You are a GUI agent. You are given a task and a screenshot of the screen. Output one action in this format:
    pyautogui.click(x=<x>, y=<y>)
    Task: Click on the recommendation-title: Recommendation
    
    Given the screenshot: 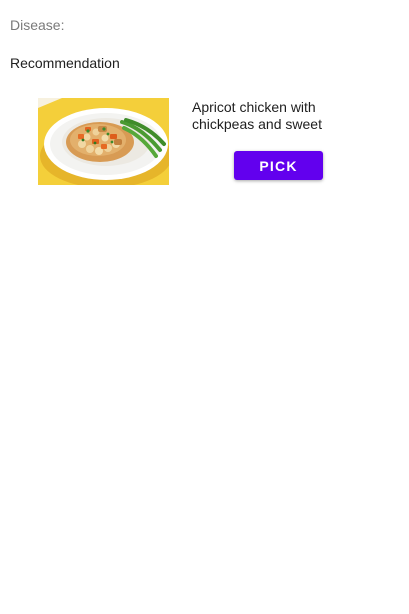 What is the action you would take?
    pyautogui.click(x=65, y=63)
    